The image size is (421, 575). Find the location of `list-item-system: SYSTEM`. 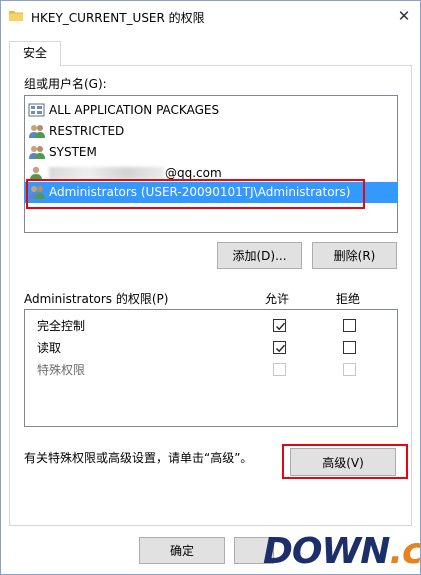

list-item-system: SYSTEM is located at coordinates (211, 152).